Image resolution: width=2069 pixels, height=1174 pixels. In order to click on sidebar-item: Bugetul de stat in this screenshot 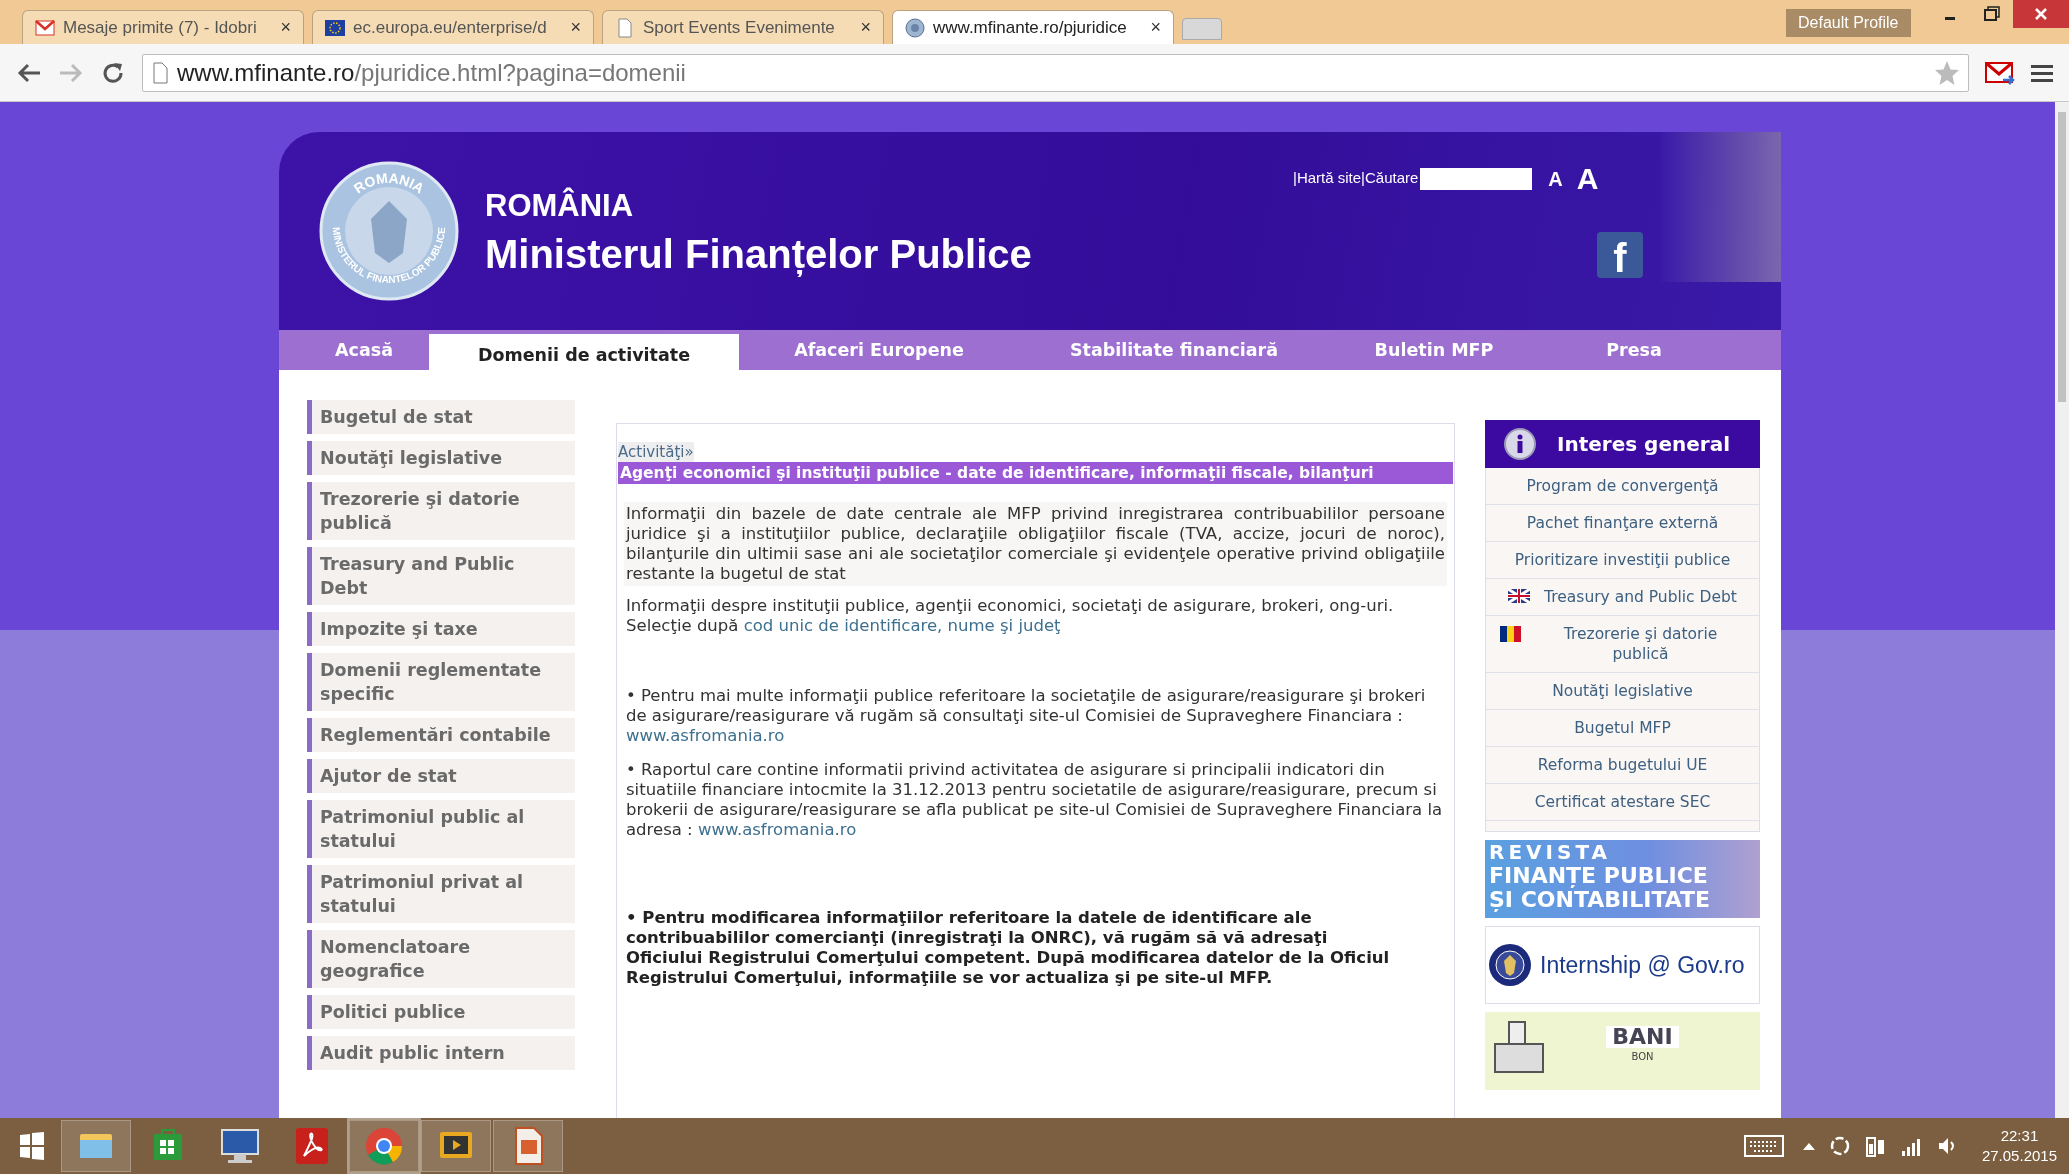, I will do `click(441, 417)`.